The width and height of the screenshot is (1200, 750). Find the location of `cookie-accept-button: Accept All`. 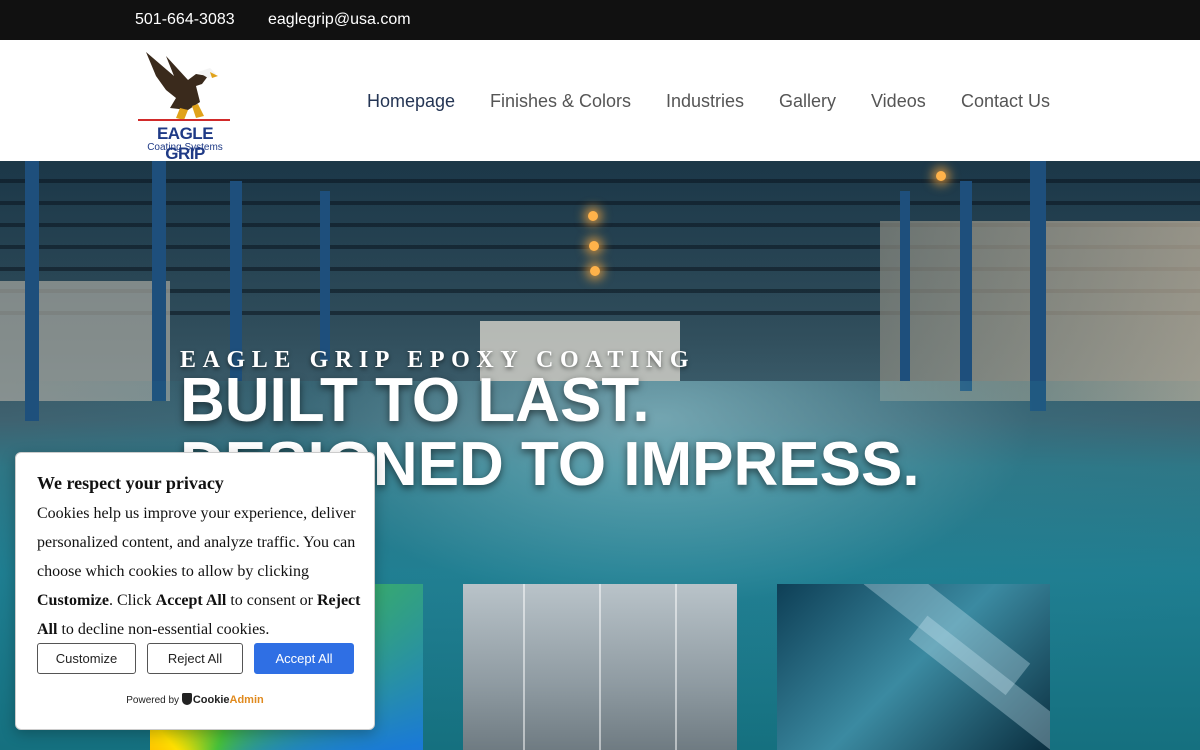

cookie-accept-button: Accept All is located at coordinates (304, 658).